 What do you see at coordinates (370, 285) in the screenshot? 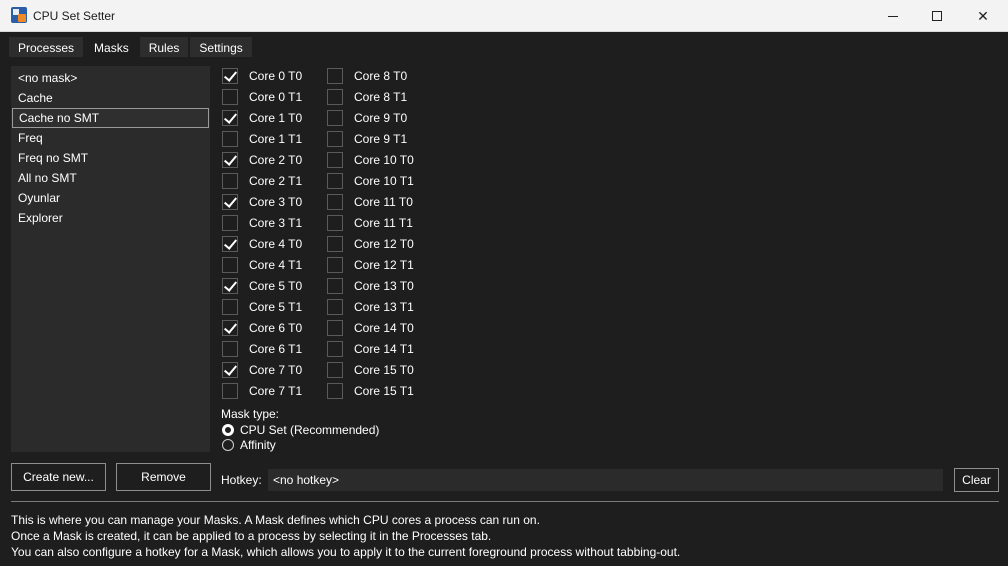
I see `core-13-t0-checkbox-row: Core 13 T0` at bounding box center [370, 285].